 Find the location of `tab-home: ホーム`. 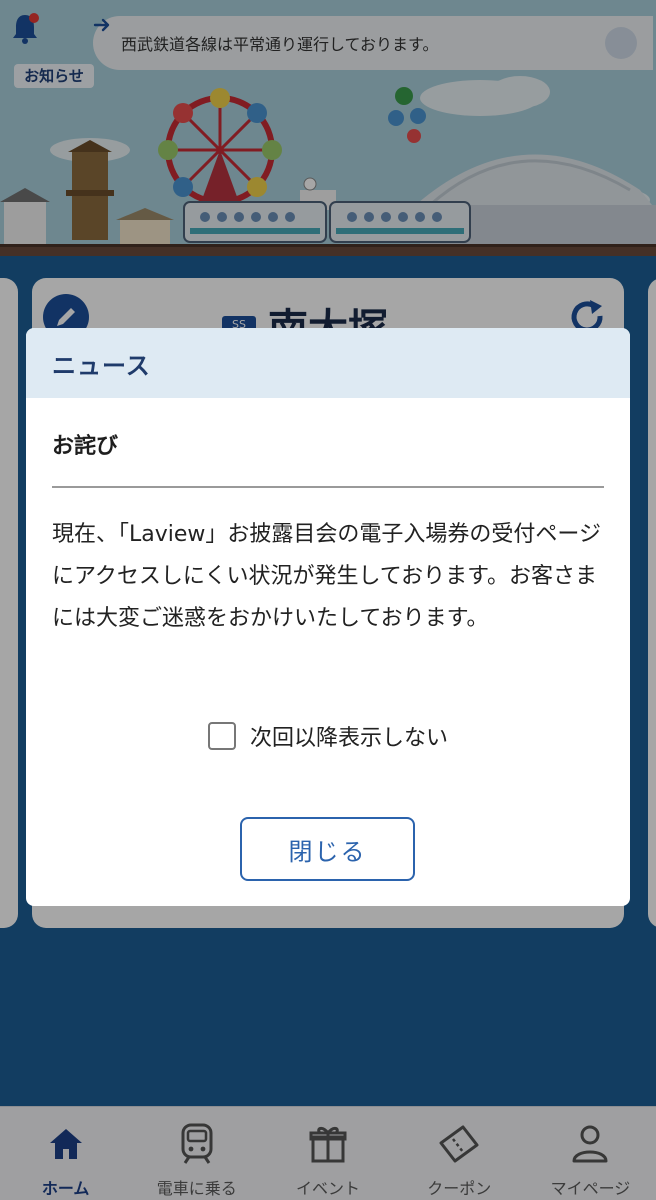

tab-home: ホーム is located at coordinates (65, 1153).